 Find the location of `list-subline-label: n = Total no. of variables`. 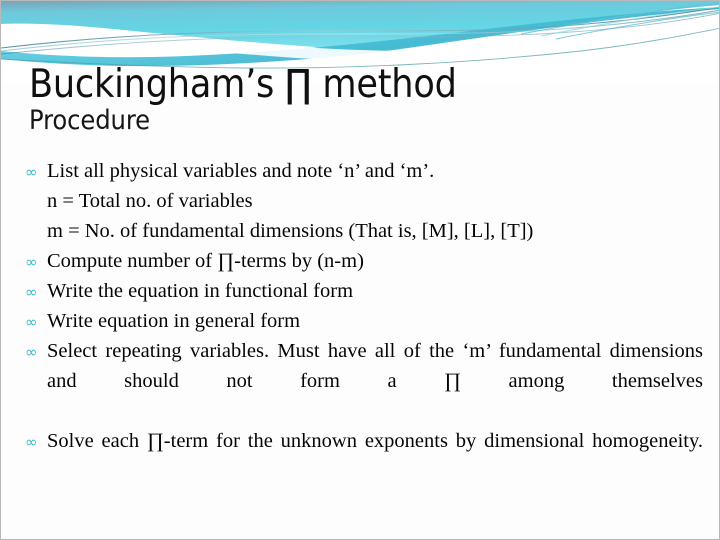

list-subline-label: n = Total no. of variables is located at coordinates (150, 201).